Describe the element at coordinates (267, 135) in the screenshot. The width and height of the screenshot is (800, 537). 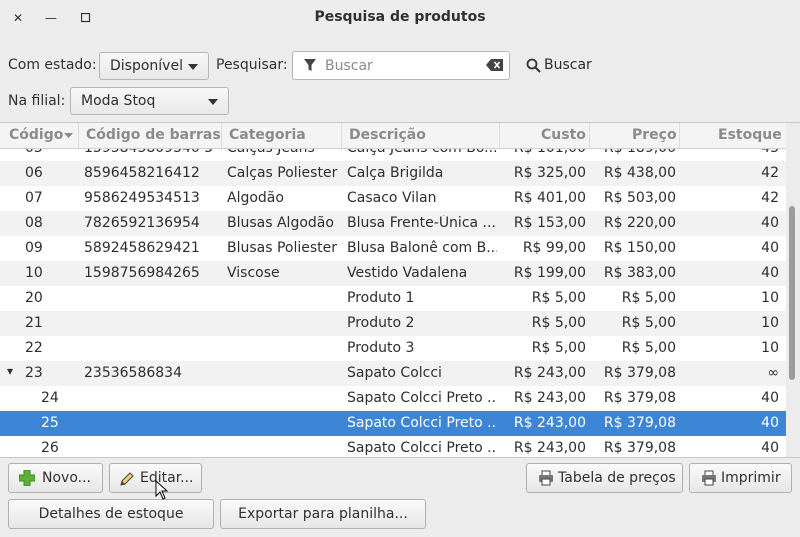
I see `header-categoria: Categoria` at that location.